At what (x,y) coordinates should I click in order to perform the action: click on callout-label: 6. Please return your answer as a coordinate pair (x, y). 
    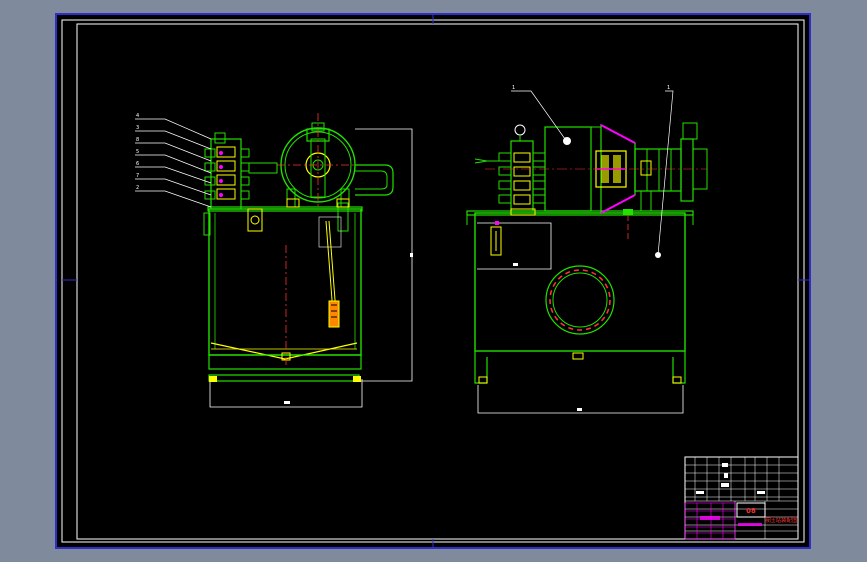
    Looking at the image, I should click on (137, 164).